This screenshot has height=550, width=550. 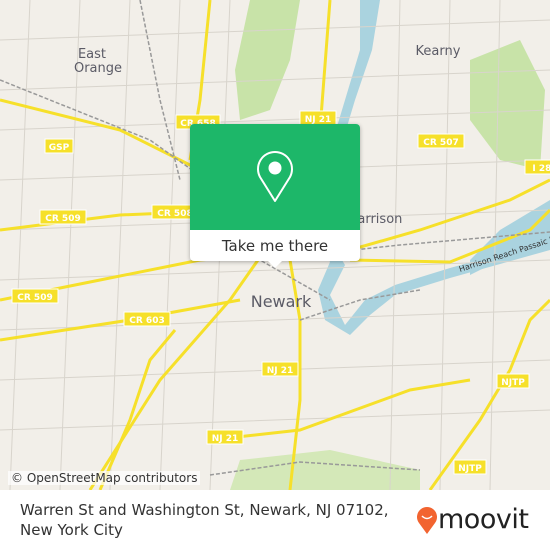 What do you see at coordinates (92, 54) in the screenshot?
I see `place-label-east: East` at bounding box center [92, 54].